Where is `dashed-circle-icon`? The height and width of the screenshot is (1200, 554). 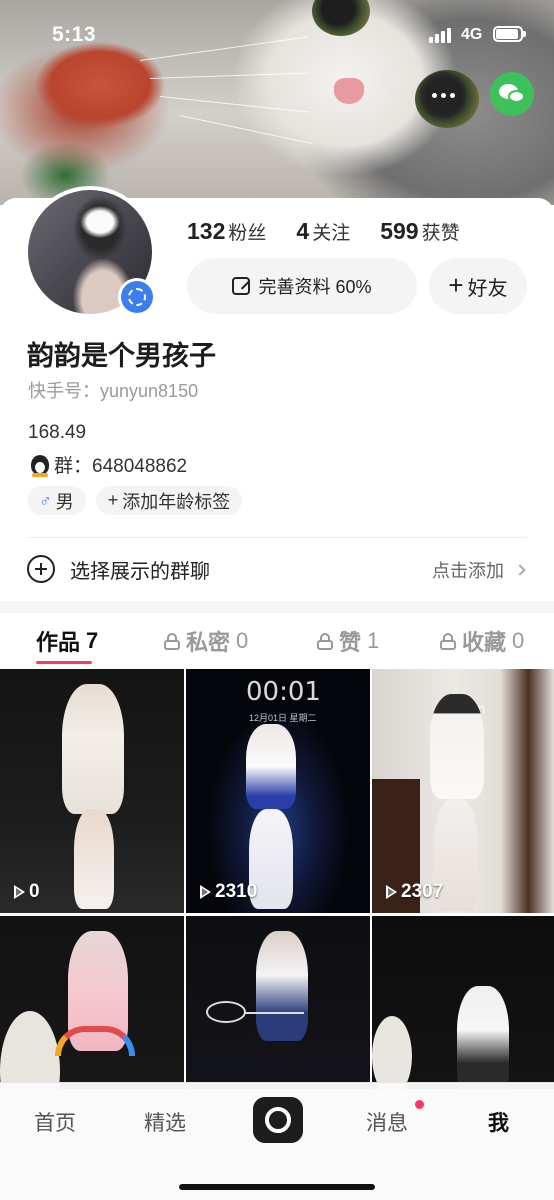
dashed-circle-icon is located at coordinates (137, 297).